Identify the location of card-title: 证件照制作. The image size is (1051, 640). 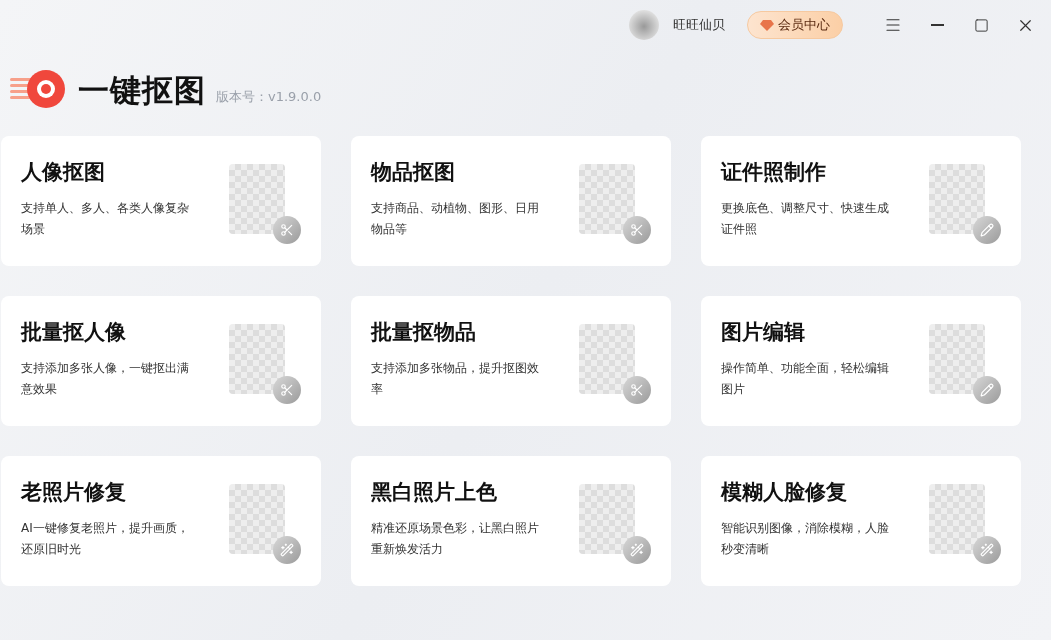
(774, 172).